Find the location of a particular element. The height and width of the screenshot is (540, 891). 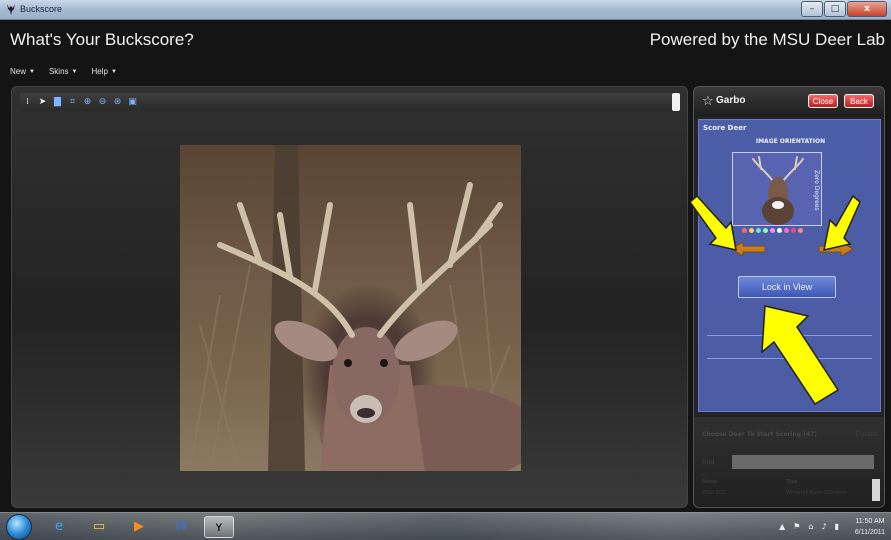

row-name-cell: WSD 102 is located at coordinates (713, 493).